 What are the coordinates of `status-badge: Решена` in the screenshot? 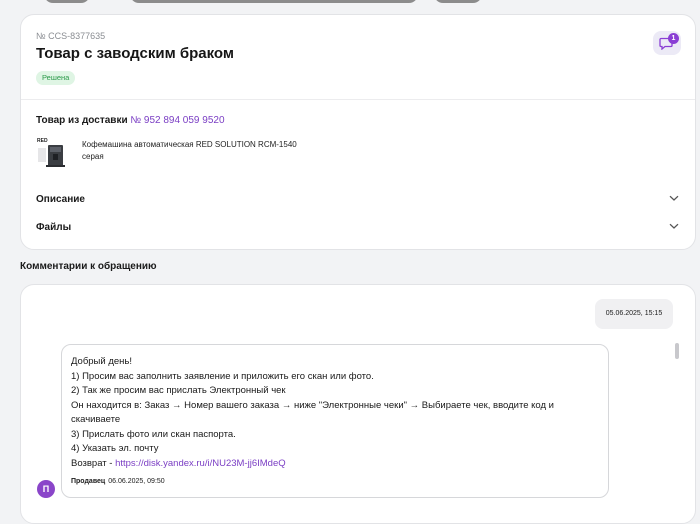 It's located at (56, 78).